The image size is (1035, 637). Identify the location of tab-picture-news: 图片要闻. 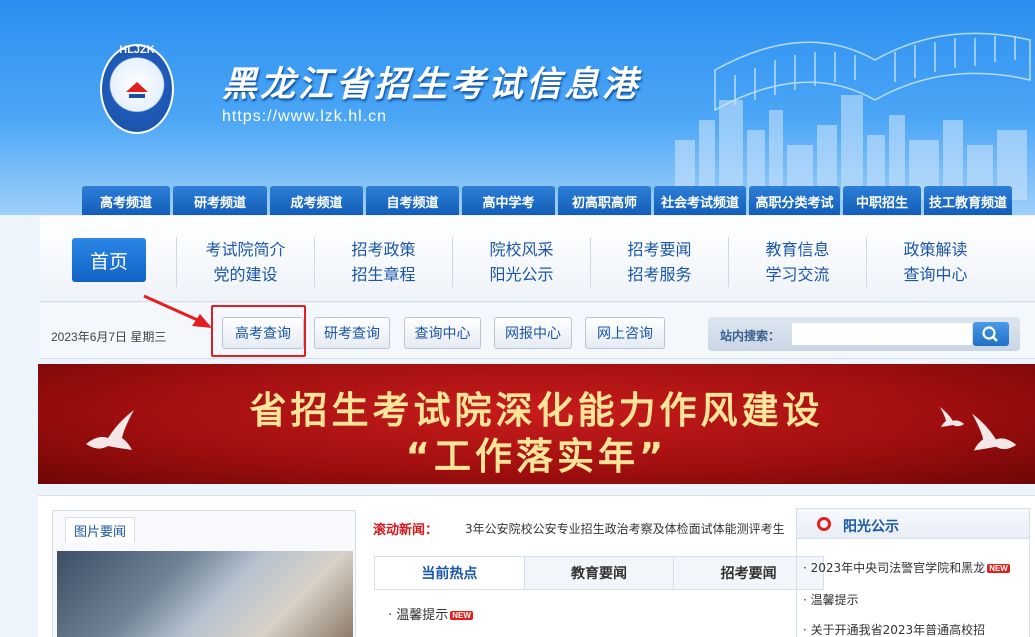
(100, 530).